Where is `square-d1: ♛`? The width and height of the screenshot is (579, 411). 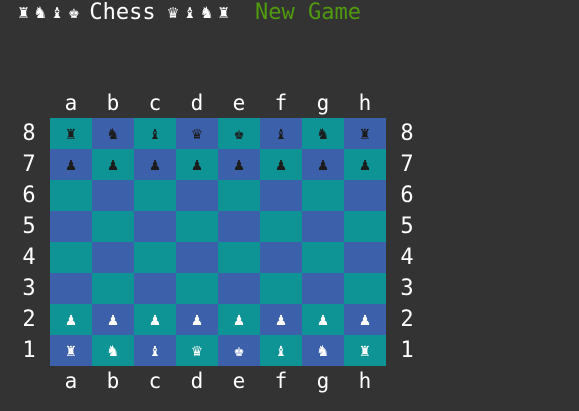 square-d1: ♛ is located at coordinates (197, 350).